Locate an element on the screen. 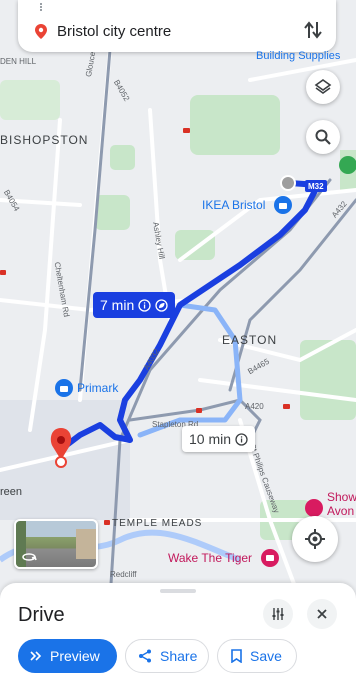 The image size is (356, 683). swap-icon is located at coordinates (313, 30).